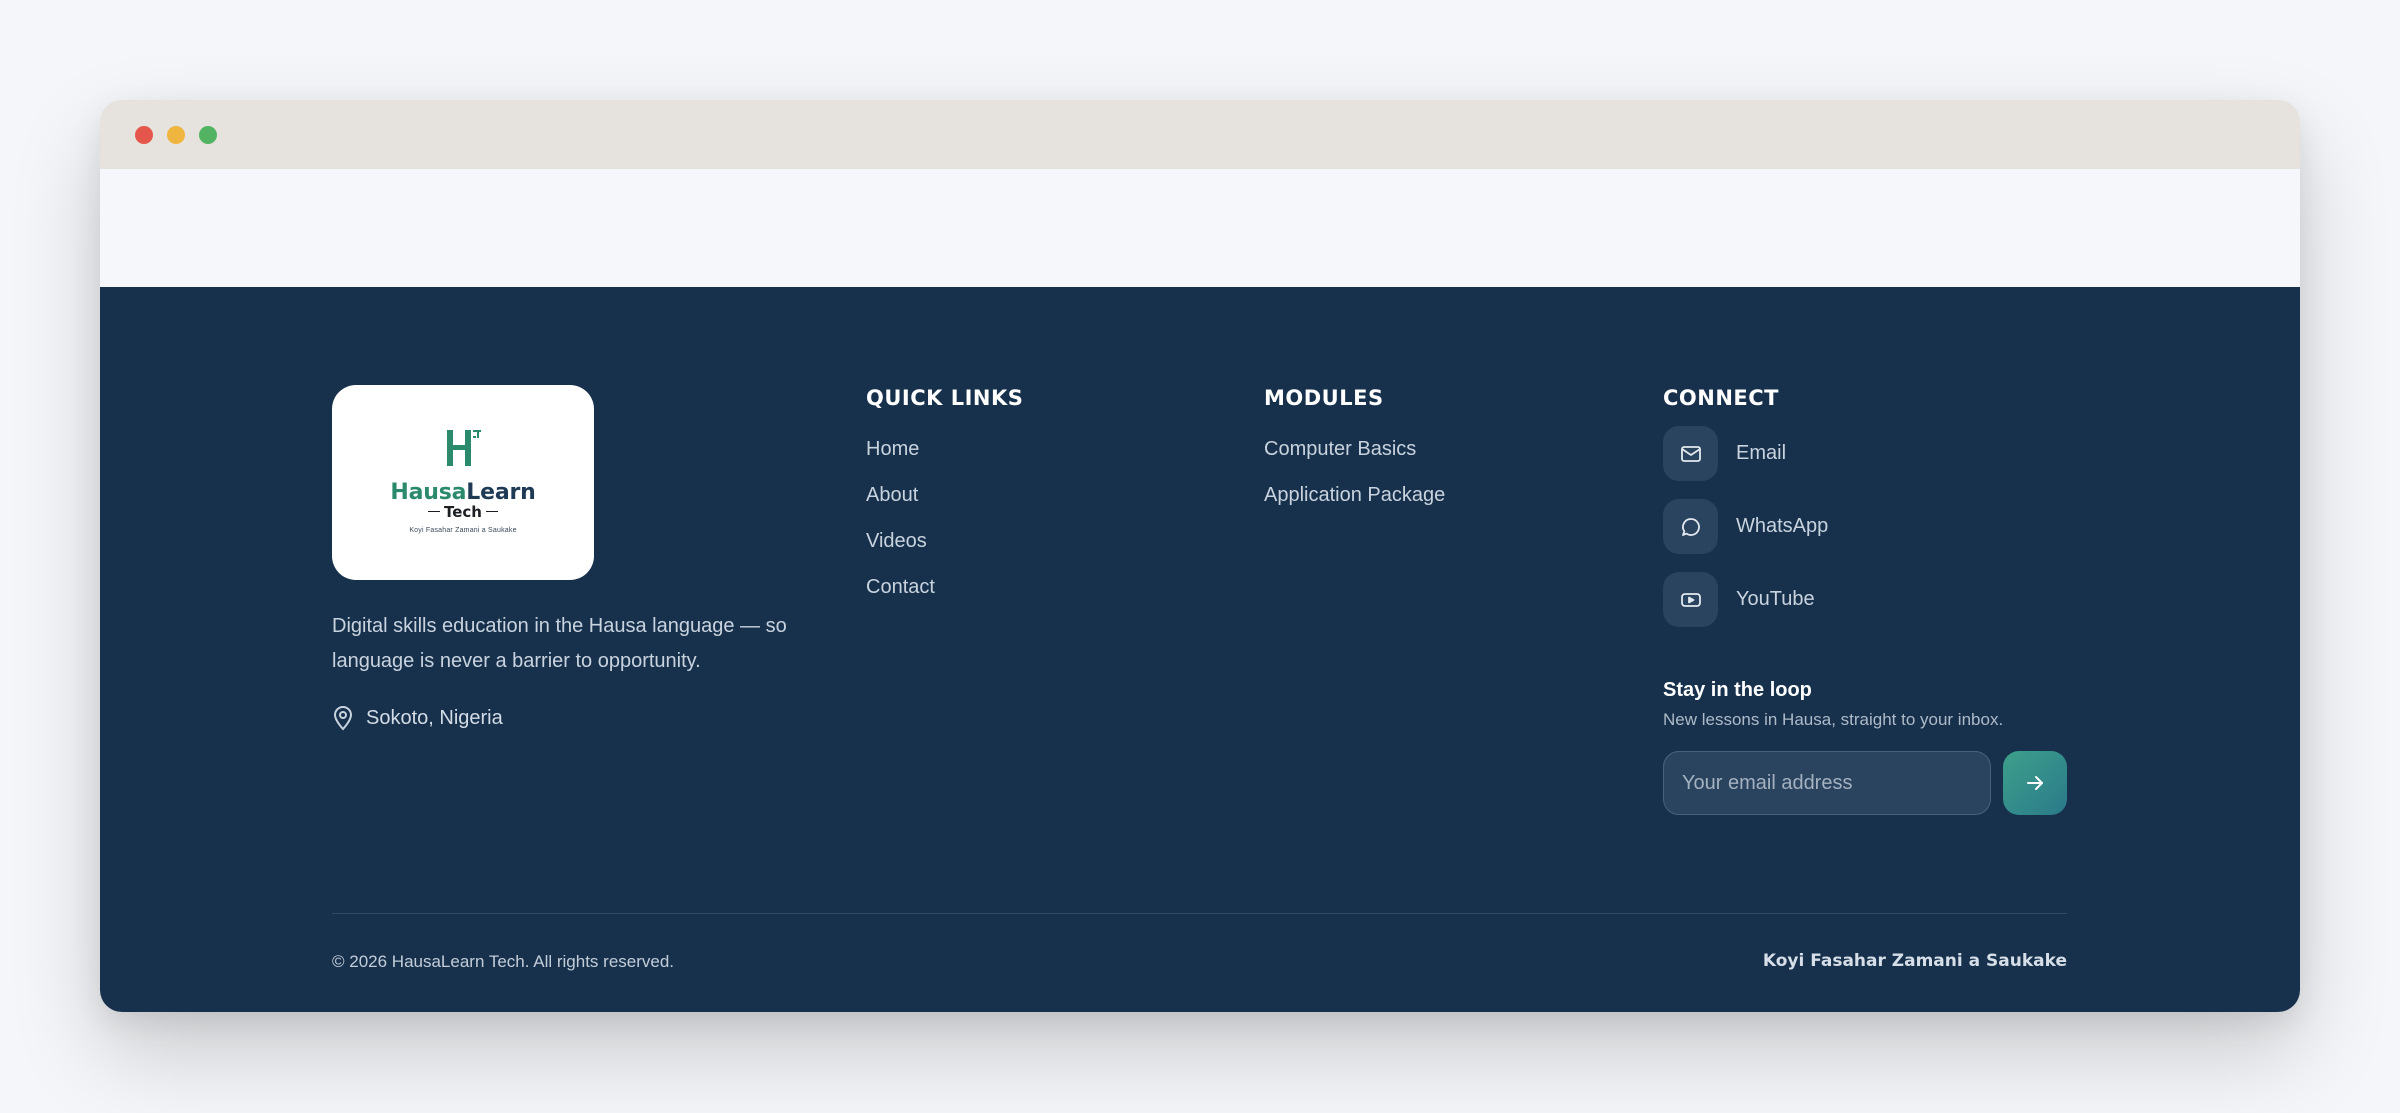  I want to click on quick-links-heading: QUICK LINKS, so click(945, 398).